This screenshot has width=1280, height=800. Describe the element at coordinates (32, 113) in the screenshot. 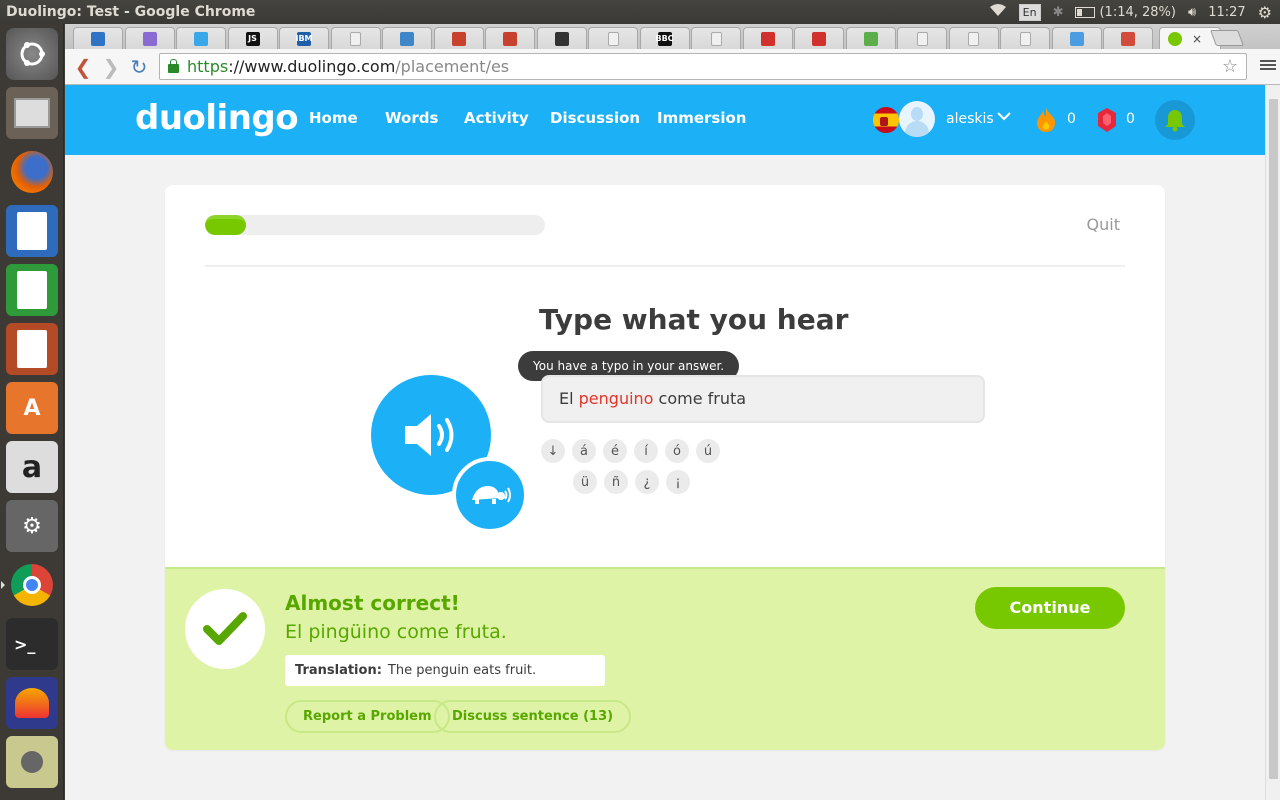

I see `files-icon` at that location.